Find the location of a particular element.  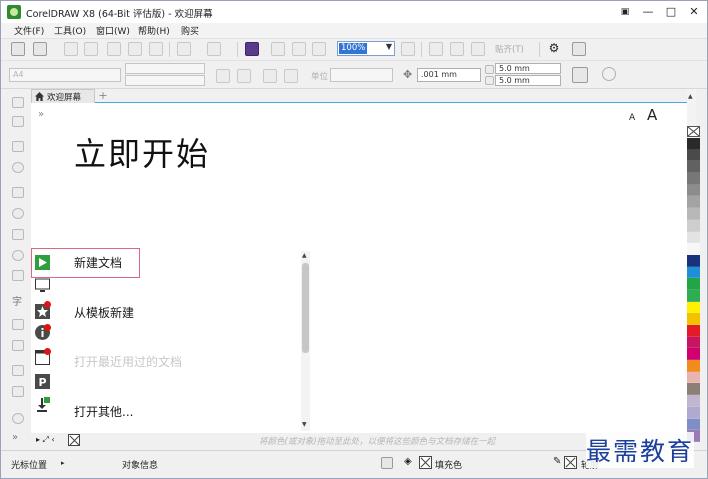

font-size-large-button: A is located at coordinates (652, 115).